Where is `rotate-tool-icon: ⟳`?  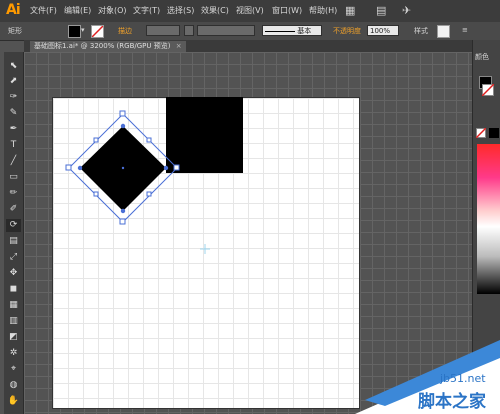
rotate-tool-icon: ⟳ is located at coordinates (13, 225).